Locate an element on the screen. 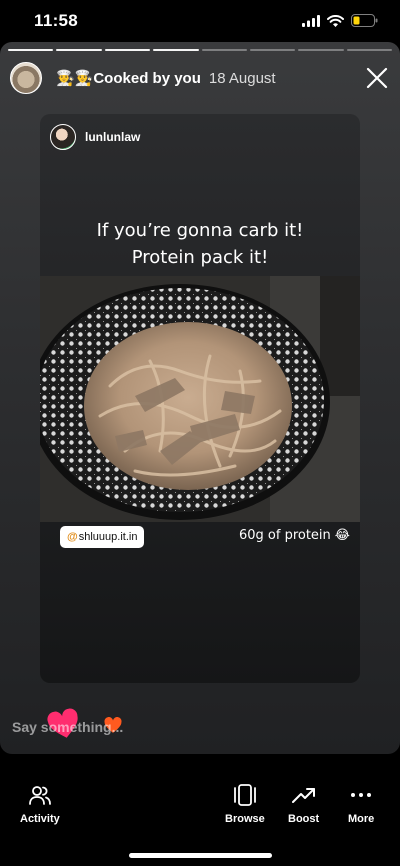 The height and width of the screenshot is (866, 400). nav-browse-label: Browse is located at coordinates (245, 819).